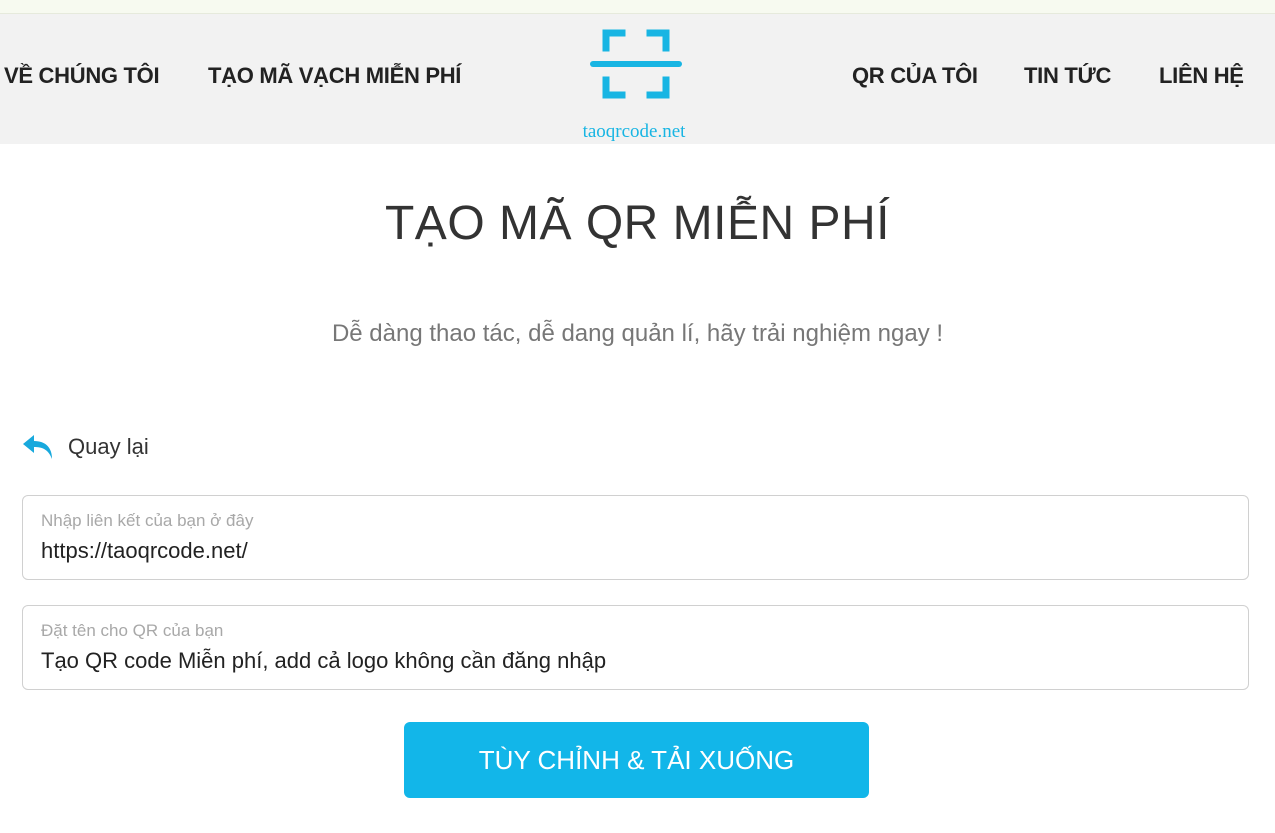  I want to click on site-logo: taoqrcode.net, so click(634, 85).